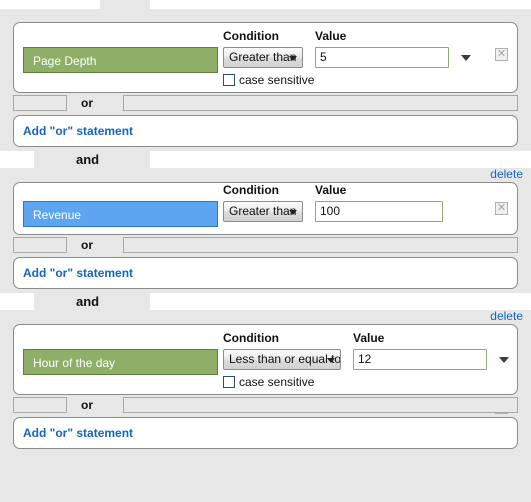 This screenshot has height=502, width=531. Describe the element at coordinates (120, 362) in the screenshot. I see `dimension-label: Hour of the day` at that location.